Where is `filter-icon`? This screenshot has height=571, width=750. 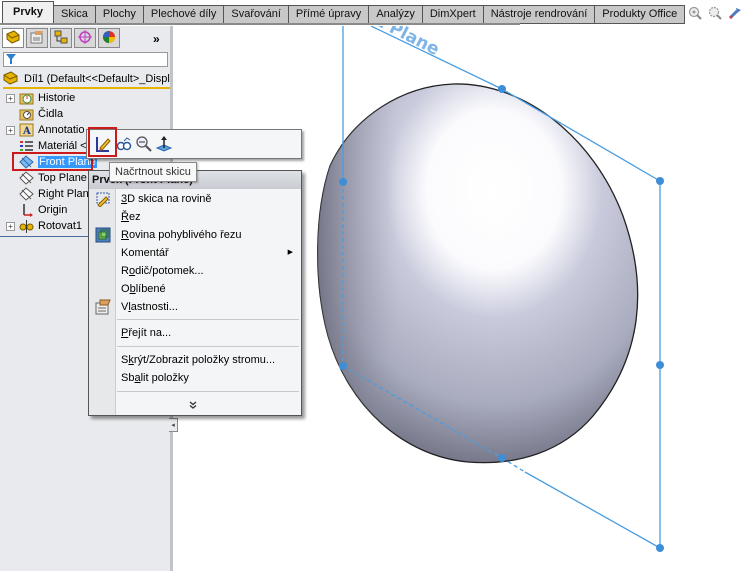 filter-icon is located at coordinates (11, 61).